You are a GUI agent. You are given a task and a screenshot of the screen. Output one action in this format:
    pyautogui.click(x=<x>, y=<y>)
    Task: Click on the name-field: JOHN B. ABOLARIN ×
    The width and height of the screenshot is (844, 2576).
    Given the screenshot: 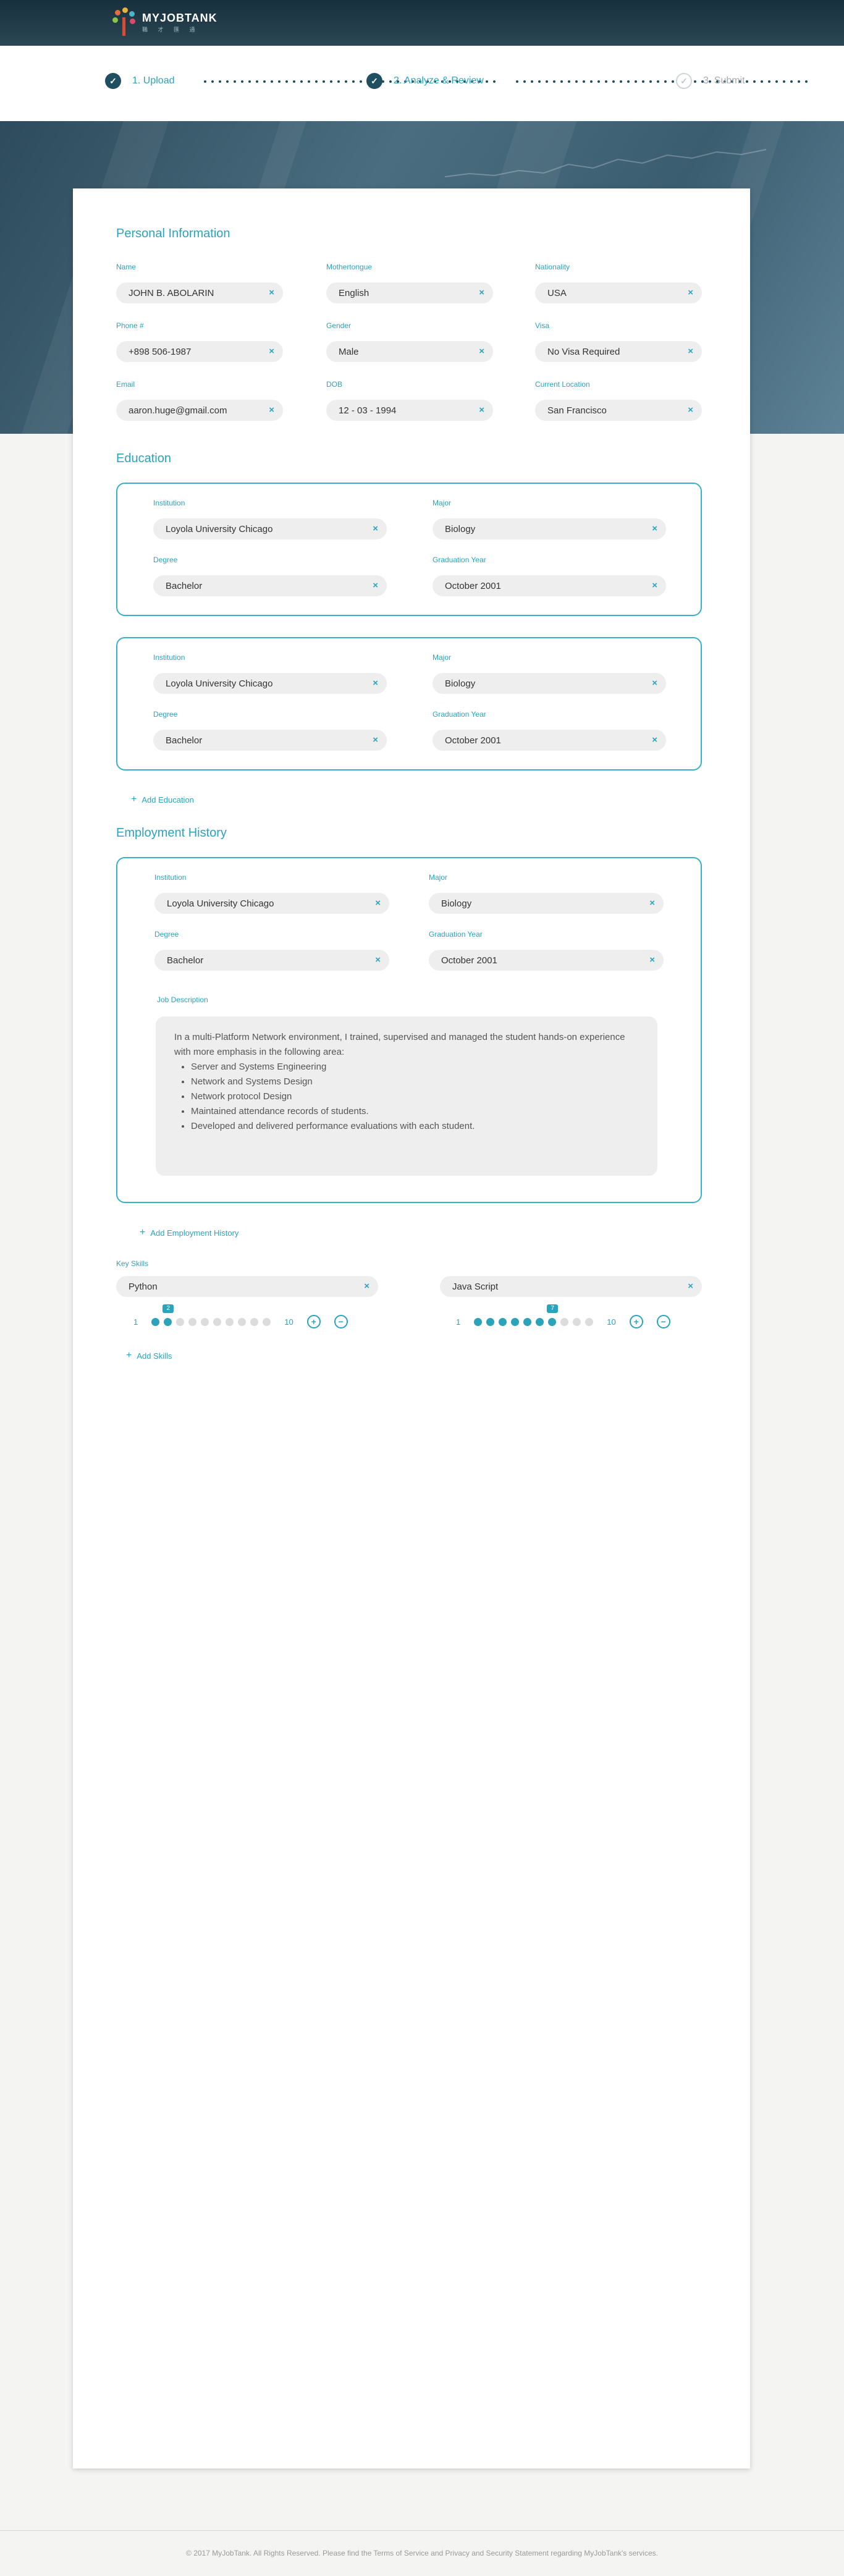 What is the action you would take?
    pyautogui.click(x=199, y=292)
    